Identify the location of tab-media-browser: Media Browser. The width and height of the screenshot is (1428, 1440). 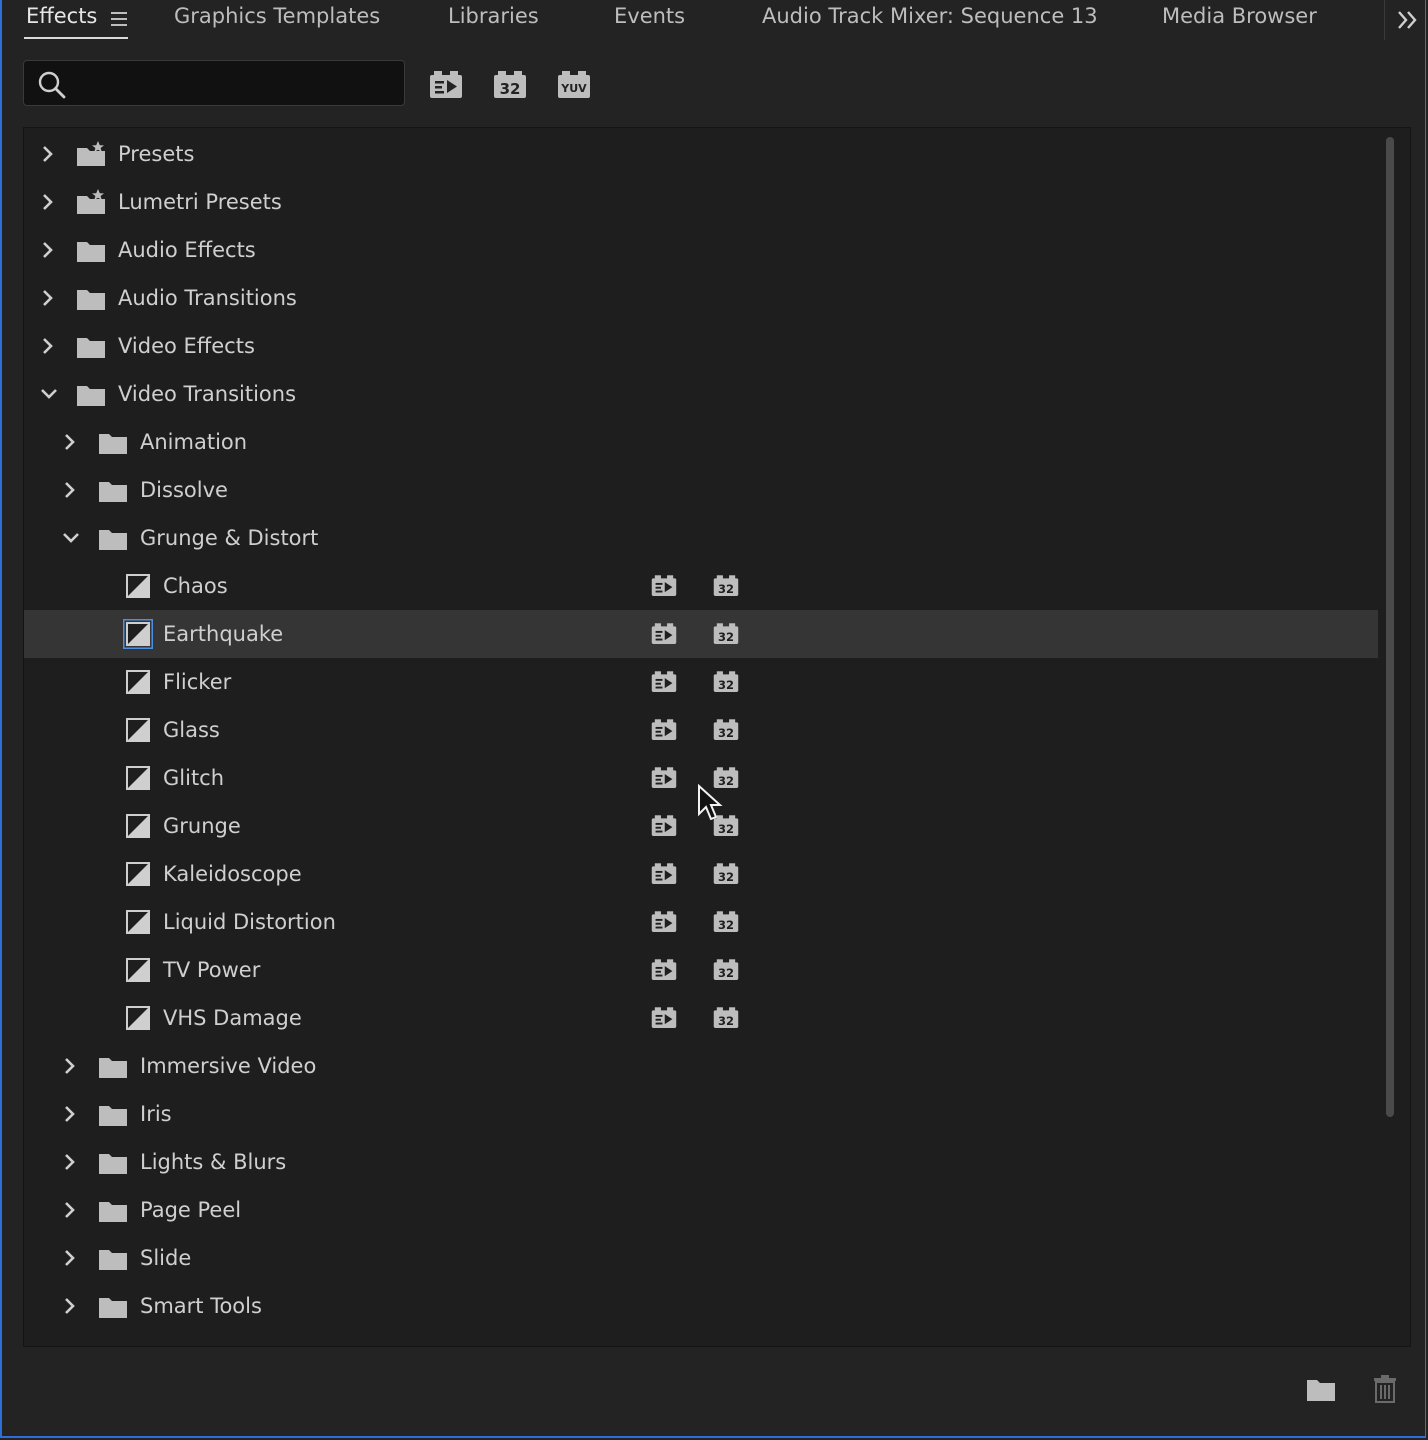
(1239, 16).